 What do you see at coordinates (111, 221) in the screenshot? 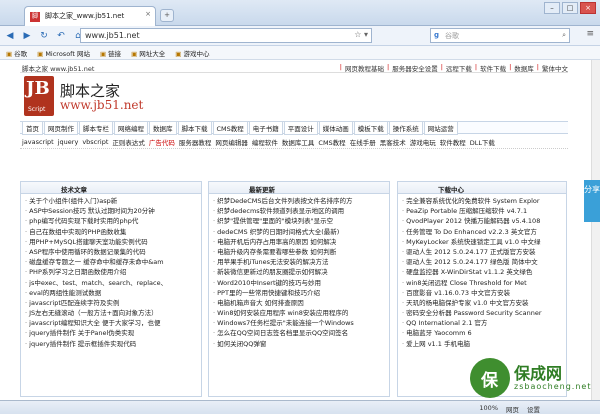
I see `list-item: php编写代码实现下载时实用的php代` at bounding box center [111, 221].